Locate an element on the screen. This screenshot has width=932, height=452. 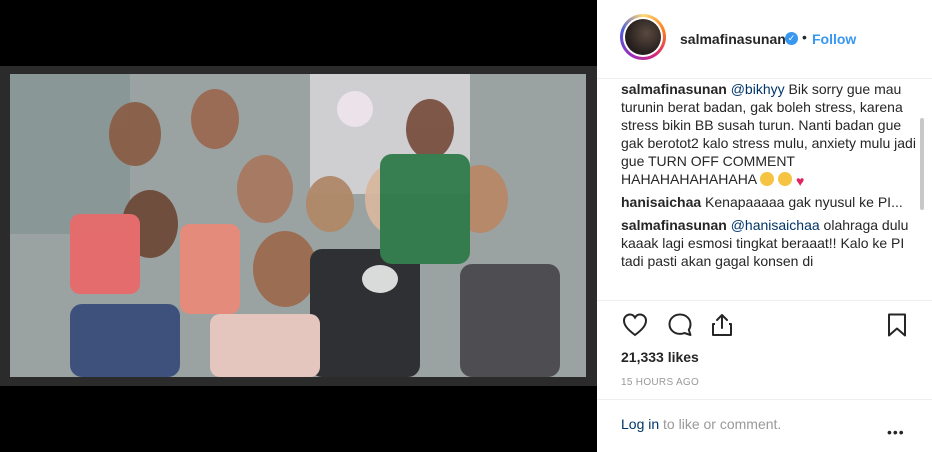
share-icon is located at coordinates (722, 325).